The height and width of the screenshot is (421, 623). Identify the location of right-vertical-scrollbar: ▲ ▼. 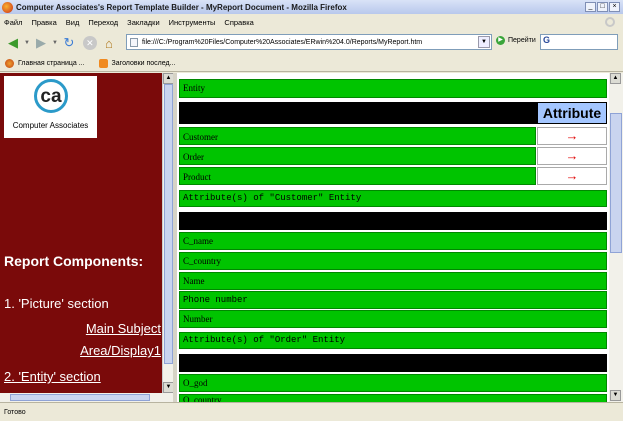
(616, 237).